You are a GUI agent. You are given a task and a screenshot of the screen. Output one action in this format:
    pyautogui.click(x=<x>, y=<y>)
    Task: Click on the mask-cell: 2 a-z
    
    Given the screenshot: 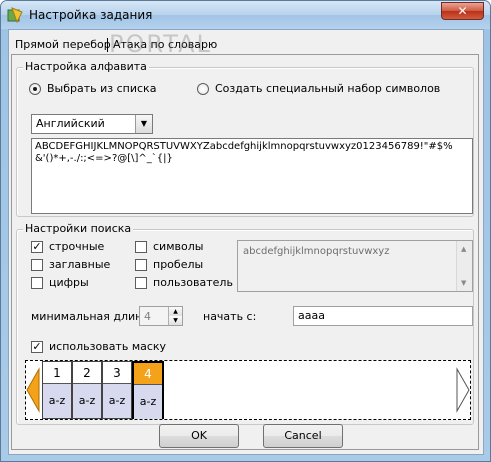 What is the action you would take?
    pyautogui.click(x=87, y=390)
    